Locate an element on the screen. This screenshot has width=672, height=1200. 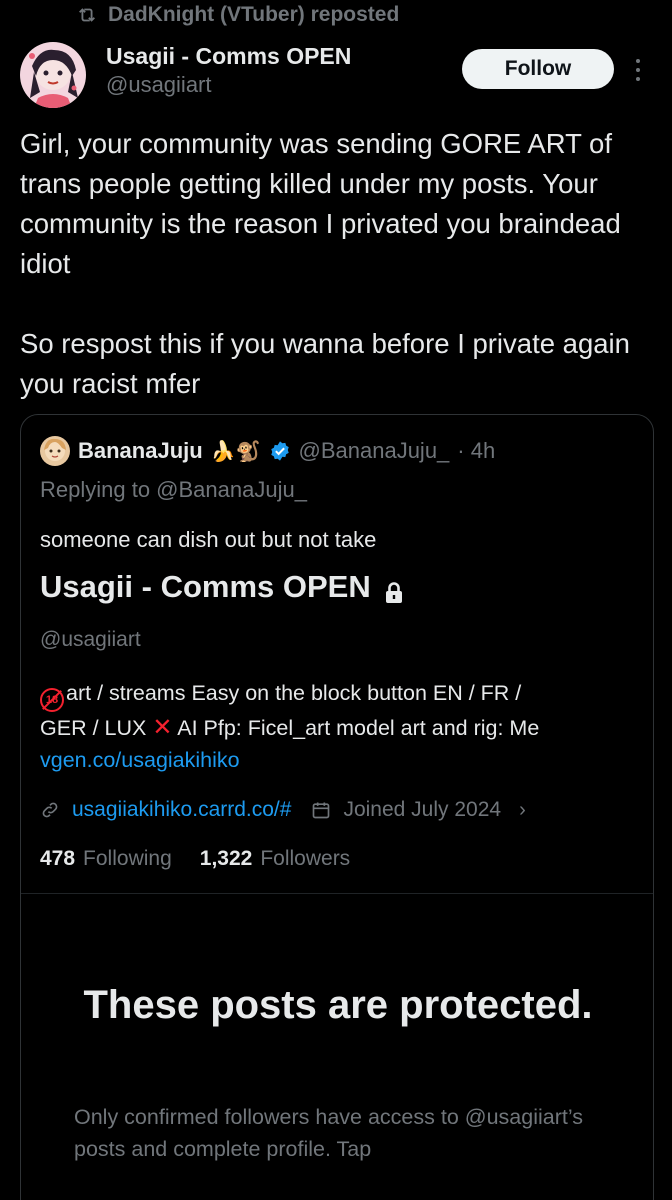
profile-website: usagiiakihiko.carrd.co/# is located at coordinates (181, 810).